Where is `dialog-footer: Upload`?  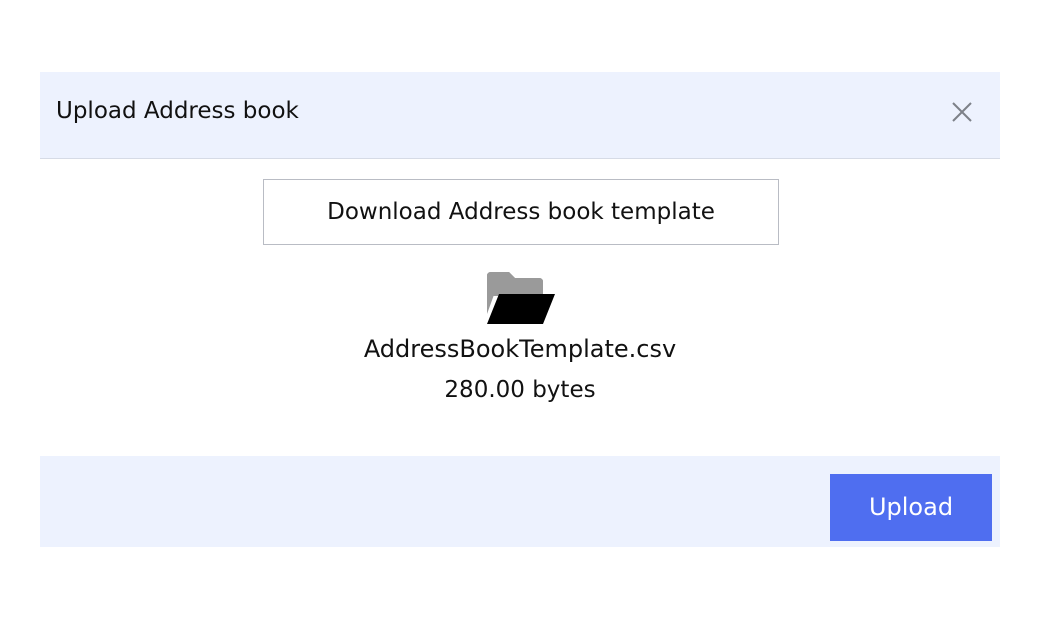
dialog-footer: Upload is located at coordinates (520, 501).